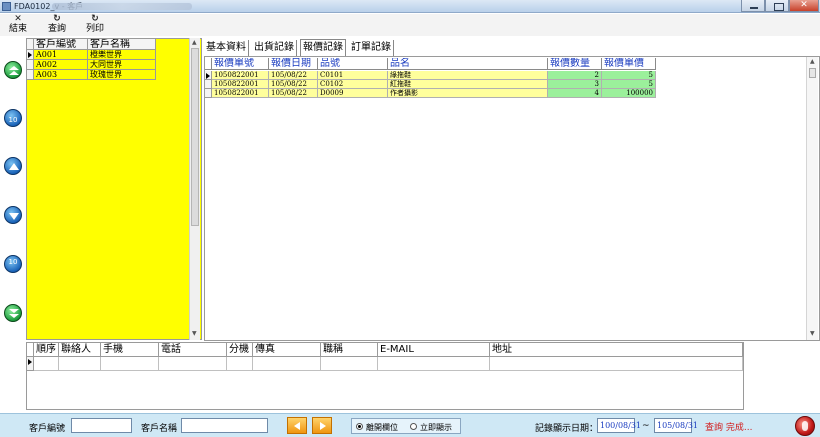  What do you see at coordinates (224, 425) in the screenshot?
I see `customer-name-input` at bounding box center [224, 425].